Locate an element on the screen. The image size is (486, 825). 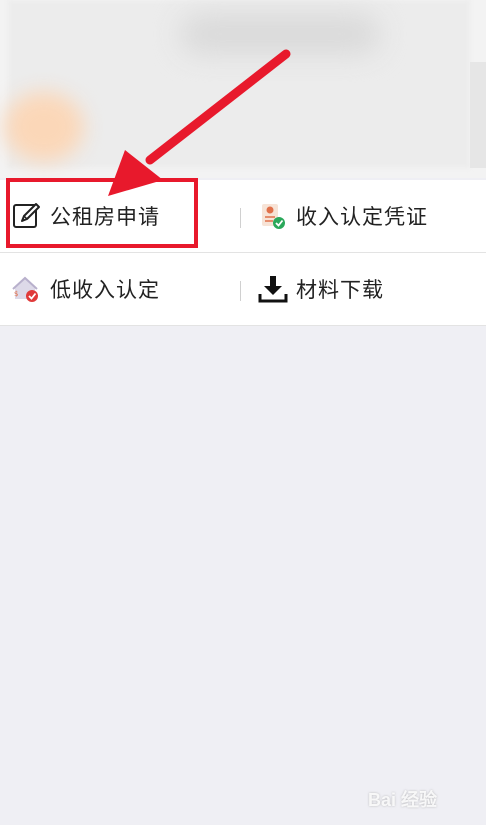
public-housing-apply-item: 公租房申请 is located at coordinates (122, 216).